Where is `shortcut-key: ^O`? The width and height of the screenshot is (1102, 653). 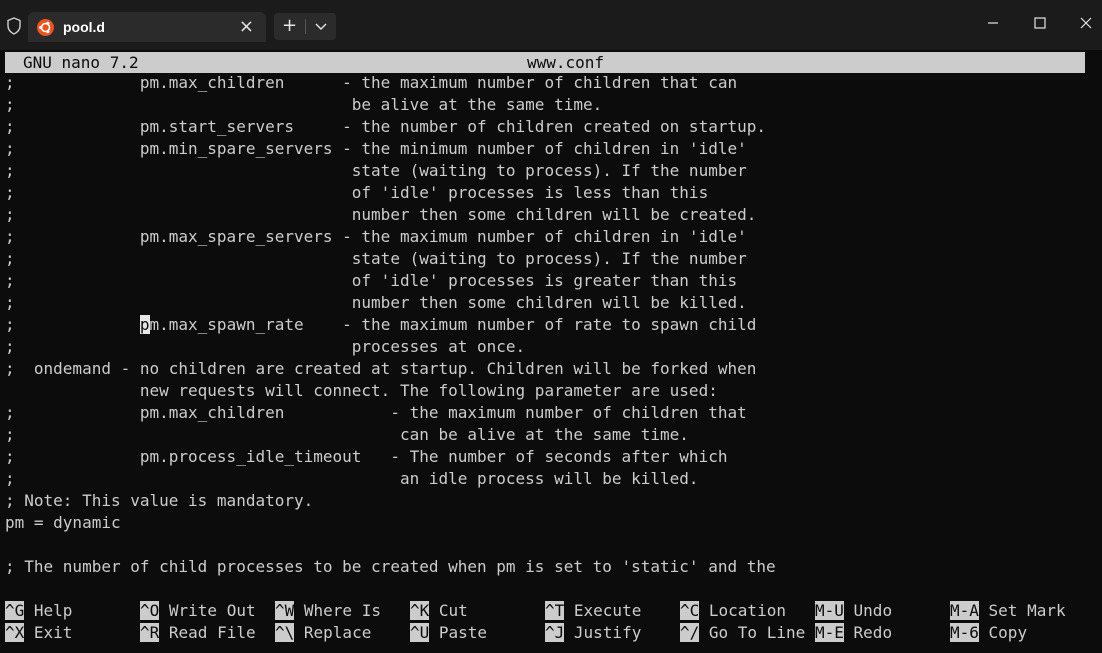
shortcut-key: ^O is located at coordinates (150, 610).